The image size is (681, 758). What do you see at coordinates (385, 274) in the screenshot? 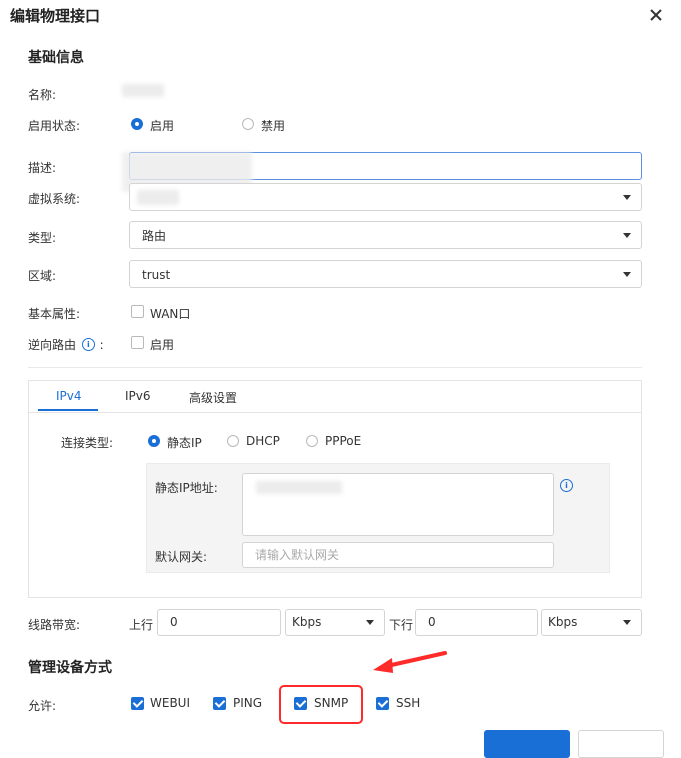
I see `zone-select: trust` at bounding box center [385, 274].